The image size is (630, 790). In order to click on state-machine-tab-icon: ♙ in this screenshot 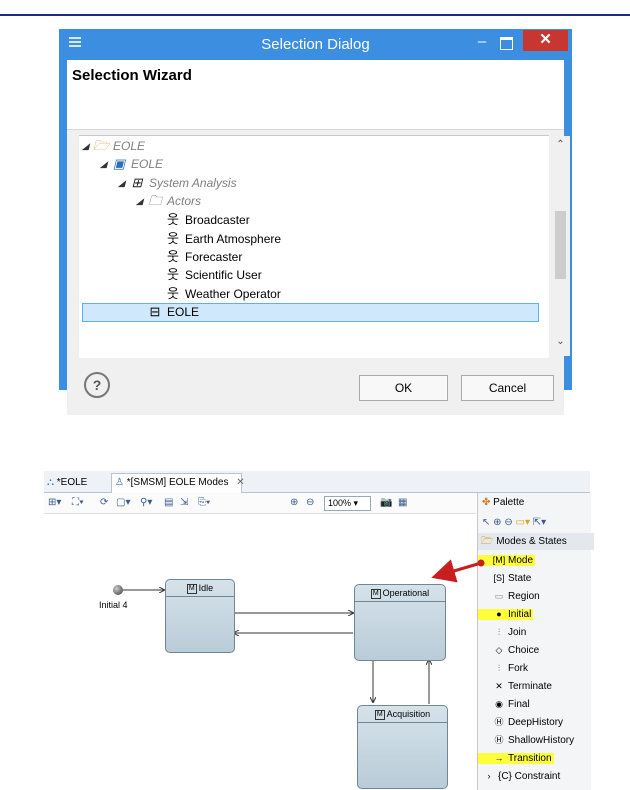, I will do `click(119, 482)`.